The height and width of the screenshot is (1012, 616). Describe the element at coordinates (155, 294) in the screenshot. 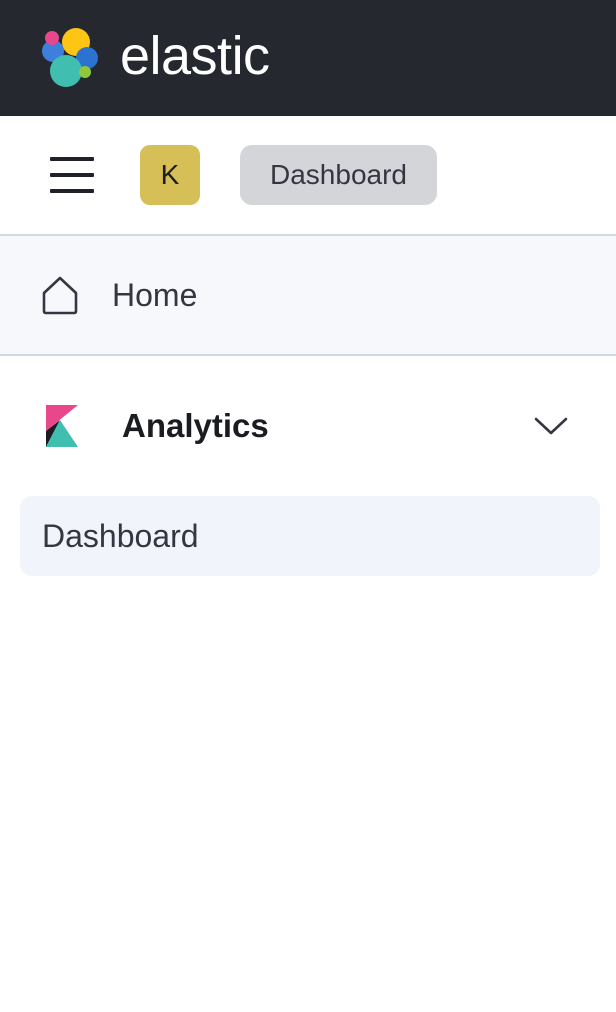

I see `nav-home-label: Home` at that location.